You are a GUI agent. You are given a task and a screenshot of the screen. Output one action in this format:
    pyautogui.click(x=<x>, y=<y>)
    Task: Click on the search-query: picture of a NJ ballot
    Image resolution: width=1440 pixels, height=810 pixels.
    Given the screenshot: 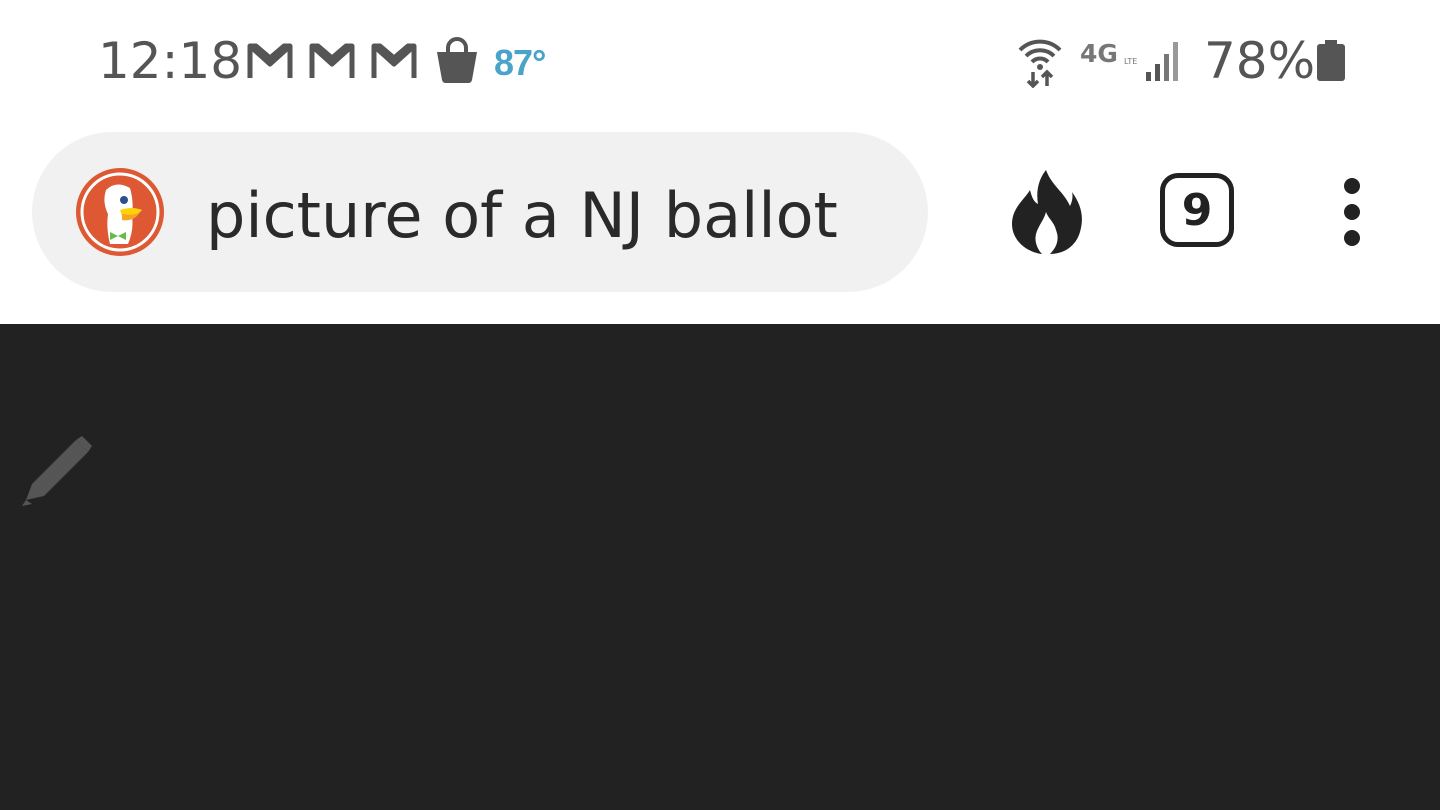 What is the action you would take?
    pyautogui.click(x=522, y=216)
    